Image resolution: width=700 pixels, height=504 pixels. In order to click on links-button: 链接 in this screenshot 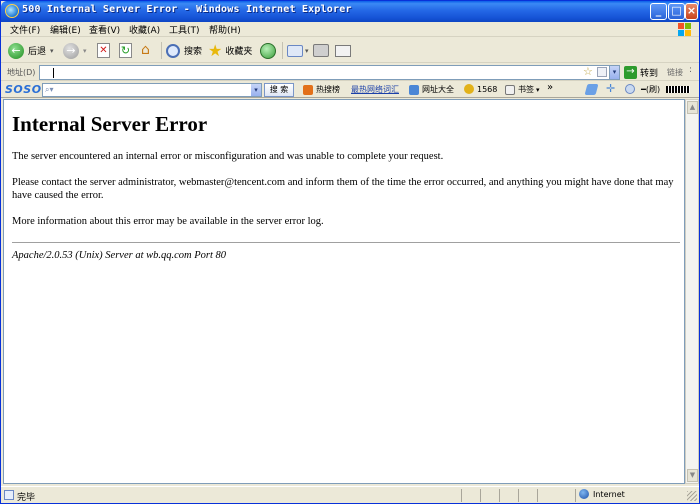, I will do `click(675, 72)`.